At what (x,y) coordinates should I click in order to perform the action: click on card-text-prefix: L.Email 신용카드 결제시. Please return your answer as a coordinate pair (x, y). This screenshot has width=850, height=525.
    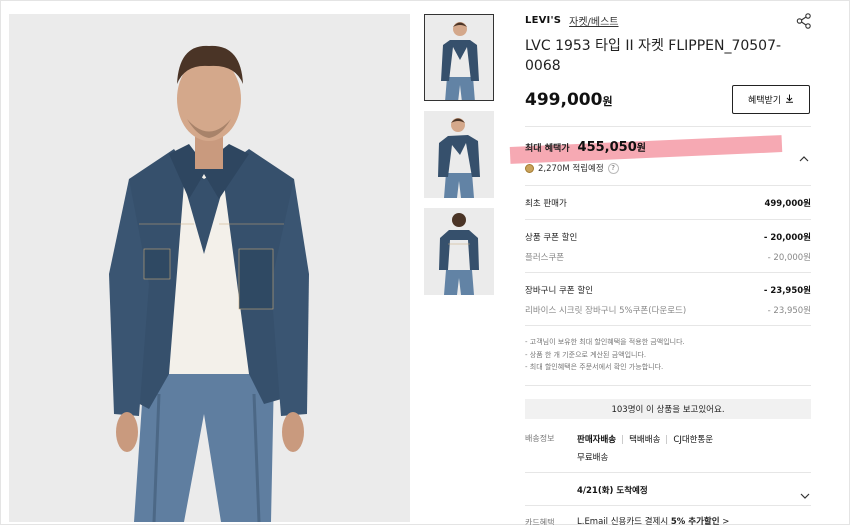
    Looking at the image, I should click on (623, 521).